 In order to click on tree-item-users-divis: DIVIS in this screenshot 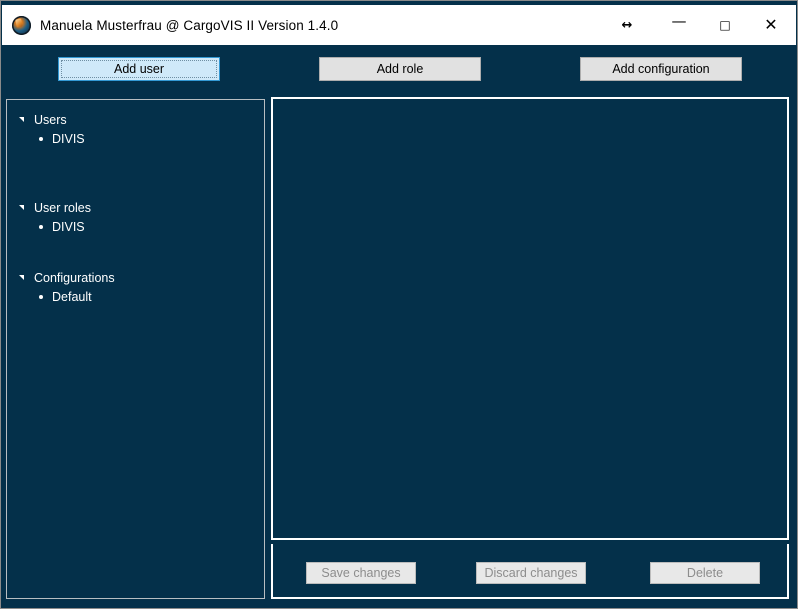, I will do `click(135, 138)`.